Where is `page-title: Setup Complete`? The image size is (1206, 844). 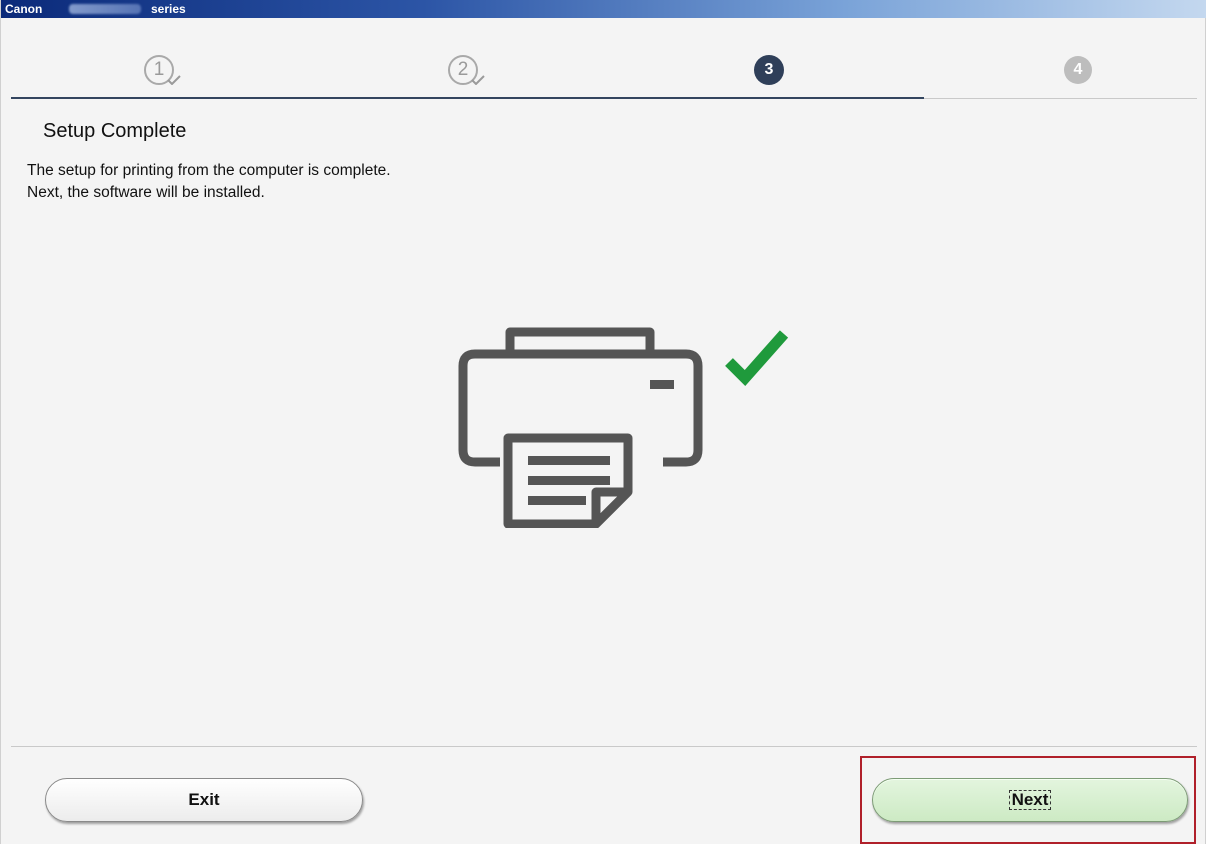
page-title: Setup Complete is located at coordinates (115, 131).